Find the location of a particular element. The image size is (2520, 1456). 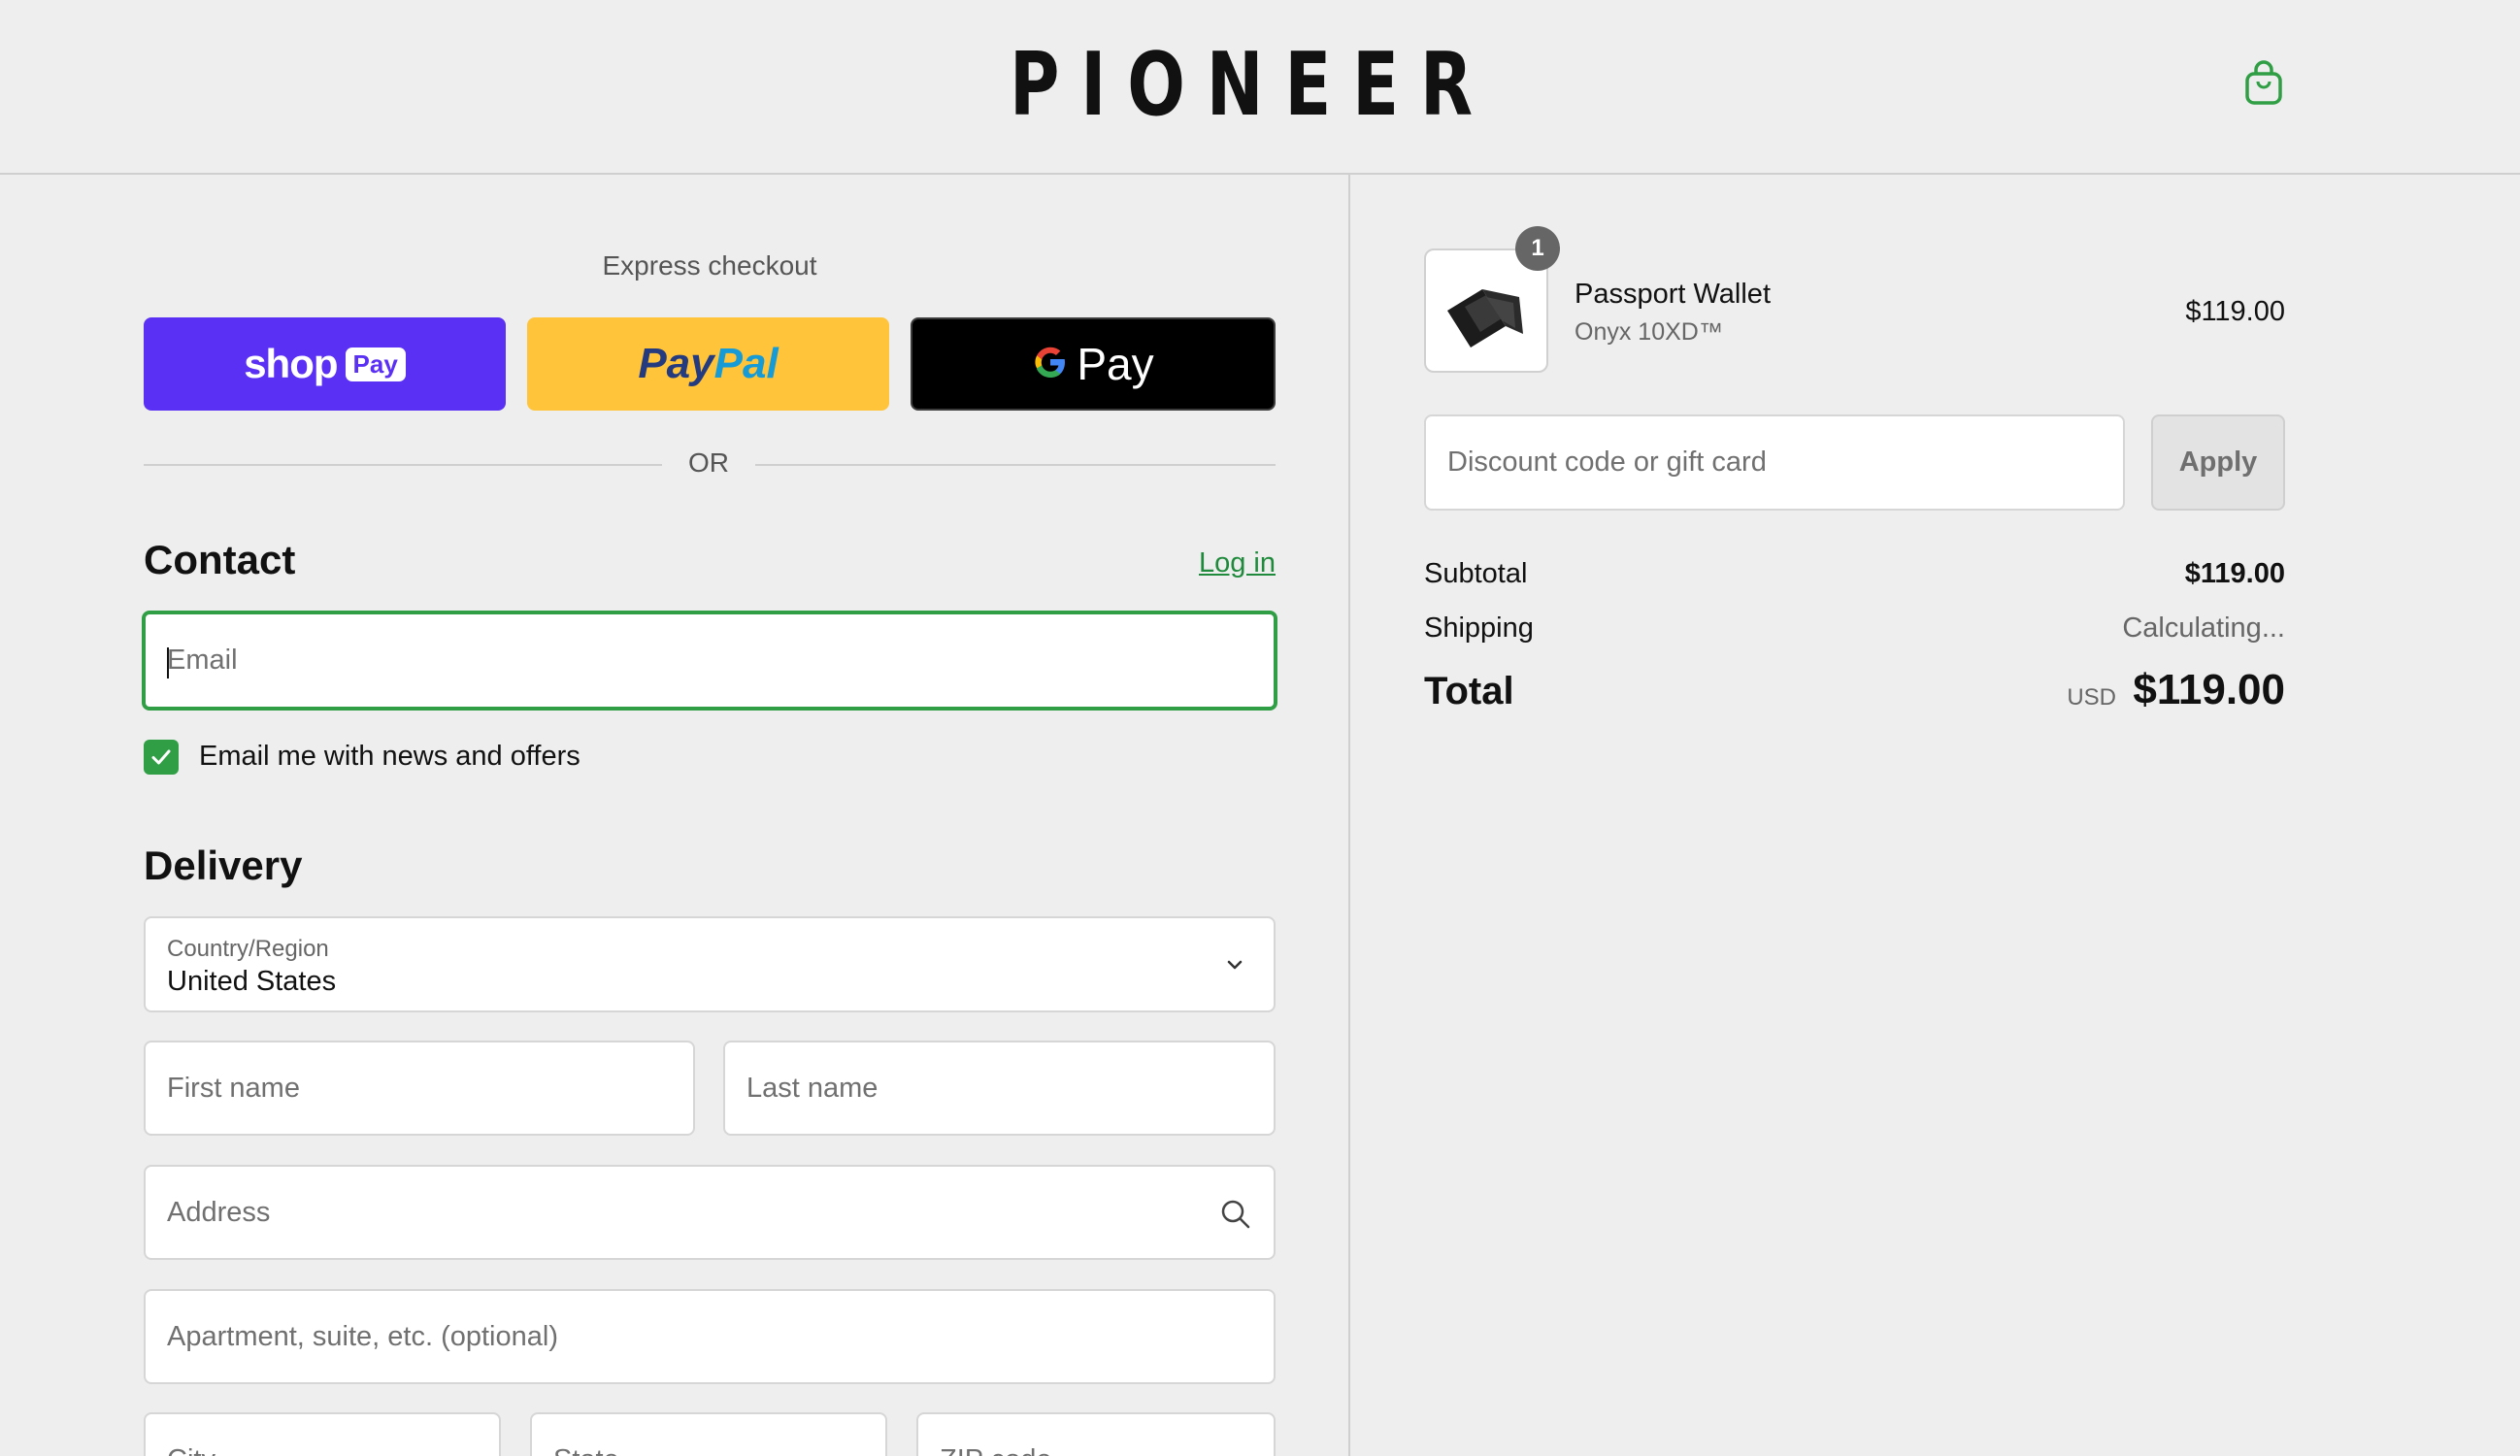

checkmark-icon is located at coordinates (161, 757).